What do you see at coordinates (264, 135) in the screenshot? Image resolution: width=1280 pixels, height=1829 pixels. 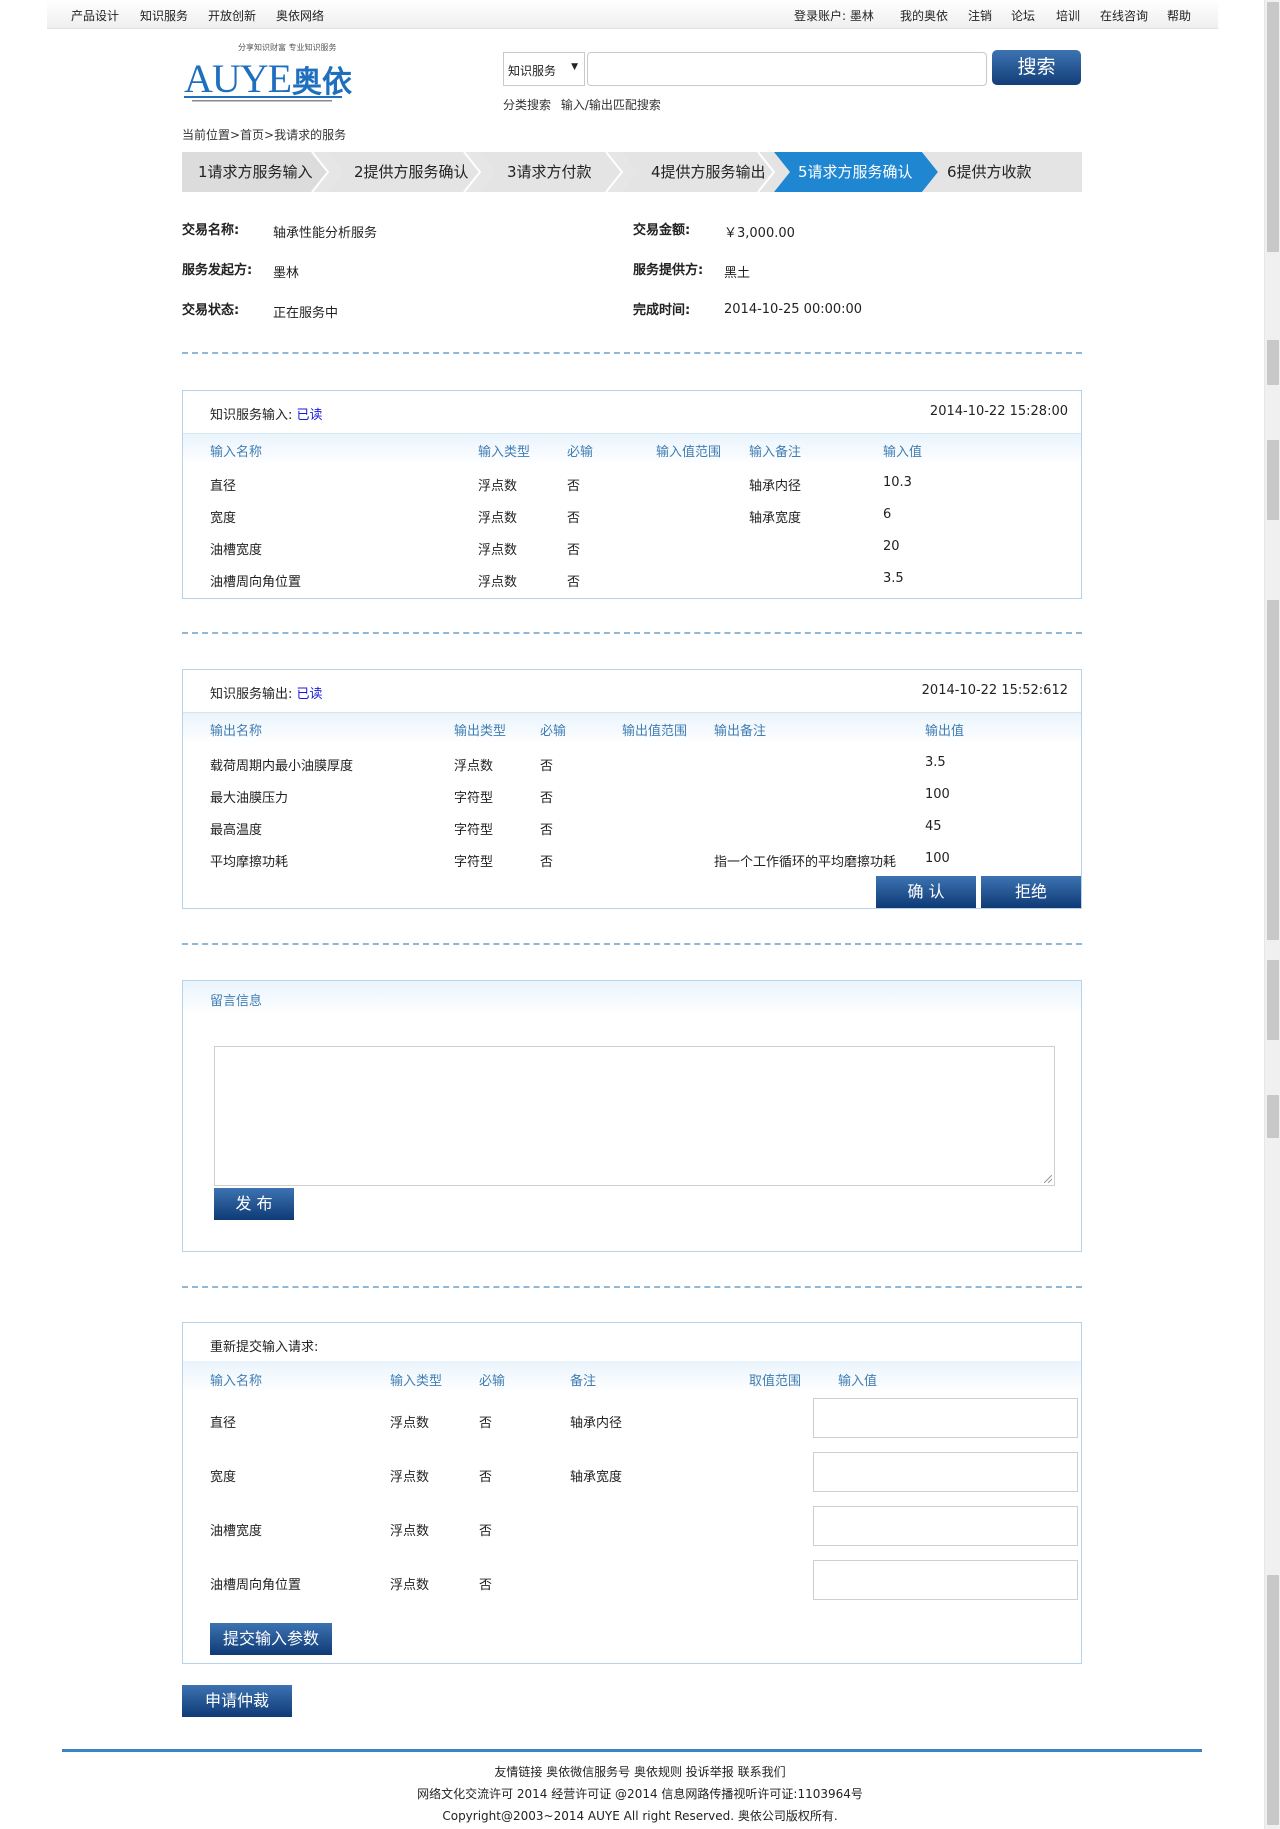 I see `breadcrumb: 当前位置>首页>我请求的服务` at bounding box center [264, 135].